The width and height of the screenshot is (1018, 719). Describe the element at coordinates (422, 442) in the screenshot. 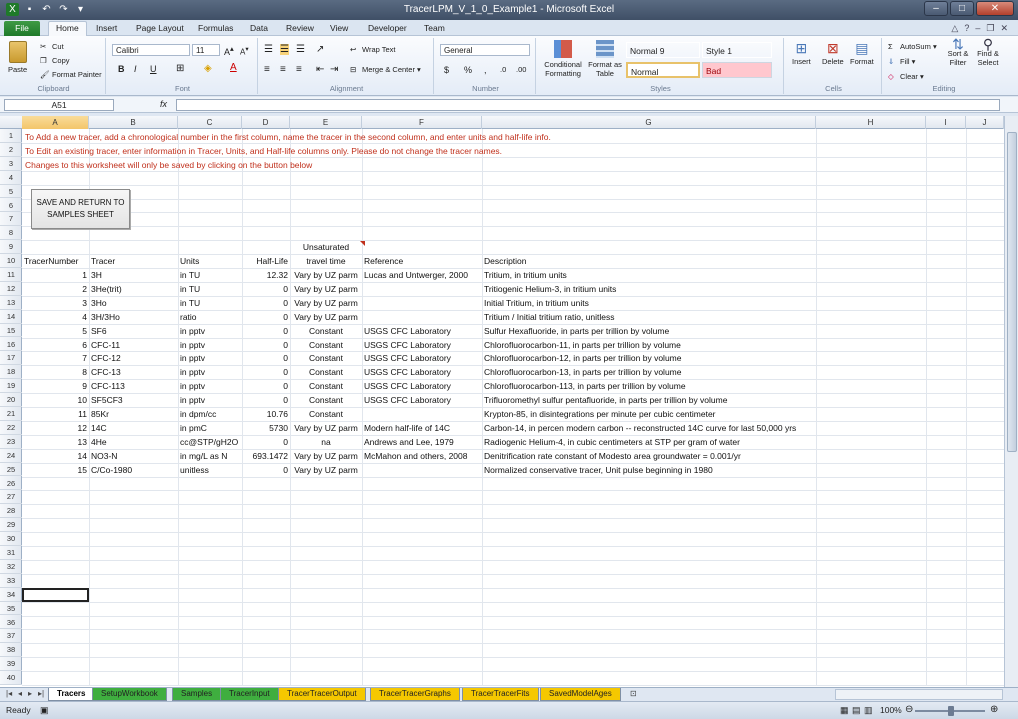

I see `cell-reference: Andrews and Lee, 1979` at that location.